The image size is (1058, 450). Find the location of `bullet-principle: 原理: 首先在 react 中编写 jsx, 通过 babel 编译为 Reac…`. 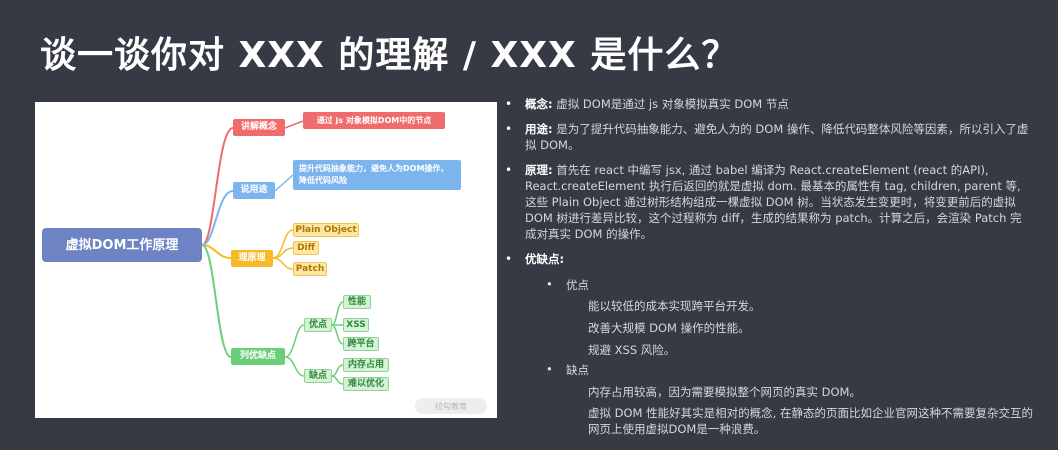

bullet-principle: 原理: 首先在 react 中编写 jsx, 通过 babel 编译为 Reac… is located at coordinates (767, 202).